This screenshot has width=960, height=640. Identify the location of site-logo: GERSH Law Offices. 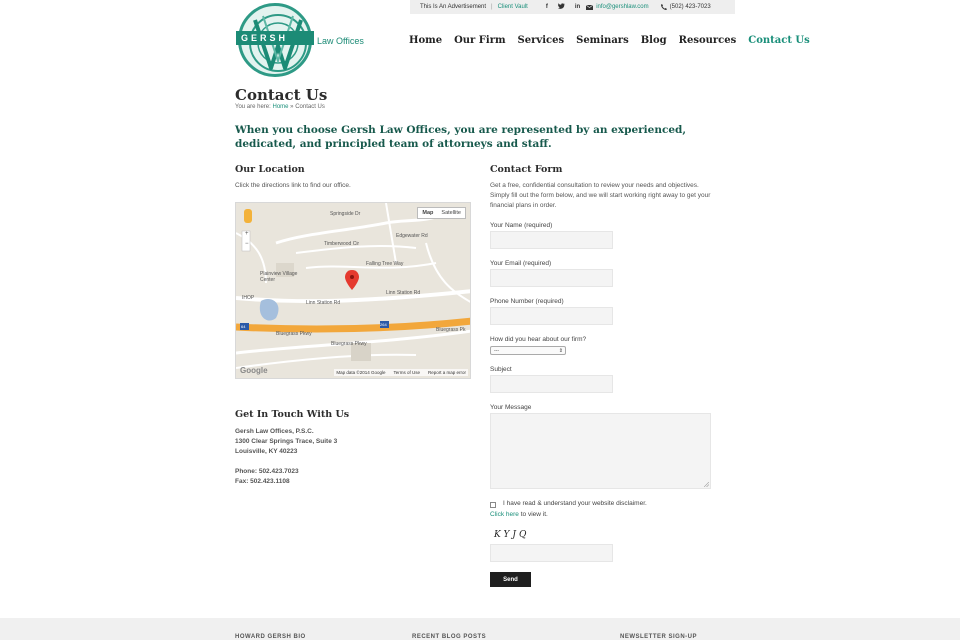
(301, 40).